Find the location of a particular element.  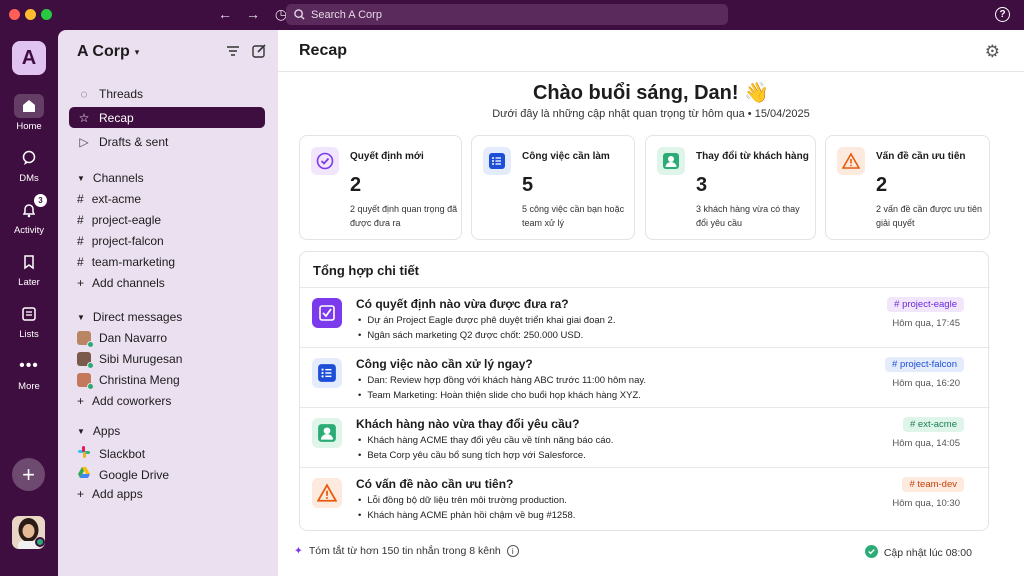

channels-section-header: ▼ Channels is located at coordinates (110, 178).